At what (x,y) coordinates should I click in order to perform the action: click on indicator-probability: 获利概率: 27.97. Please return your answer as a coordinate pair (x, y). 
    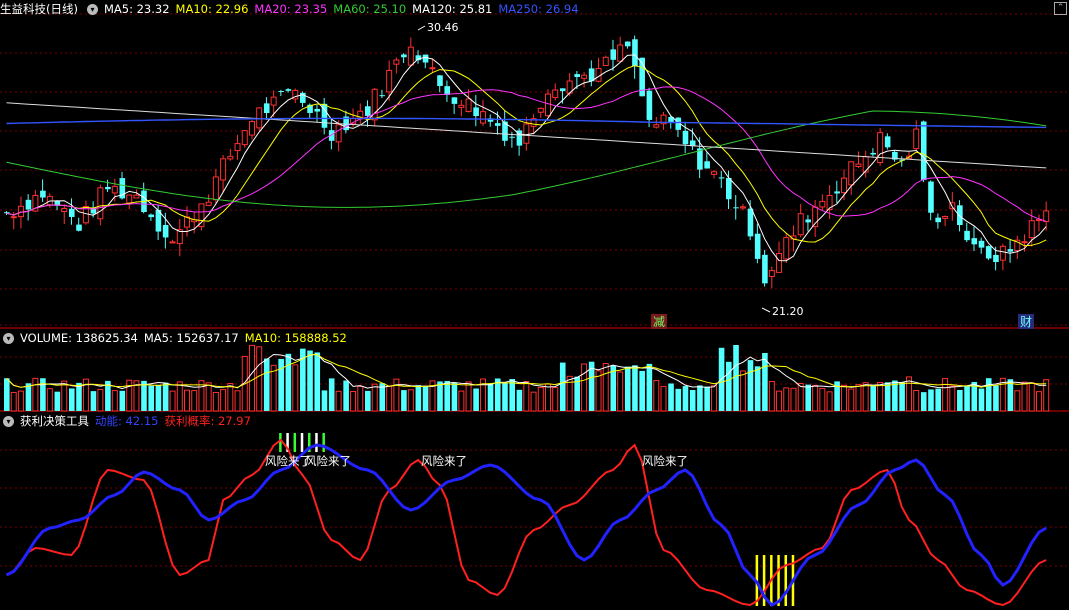
    Looking at the image, I should click on (207, 421).